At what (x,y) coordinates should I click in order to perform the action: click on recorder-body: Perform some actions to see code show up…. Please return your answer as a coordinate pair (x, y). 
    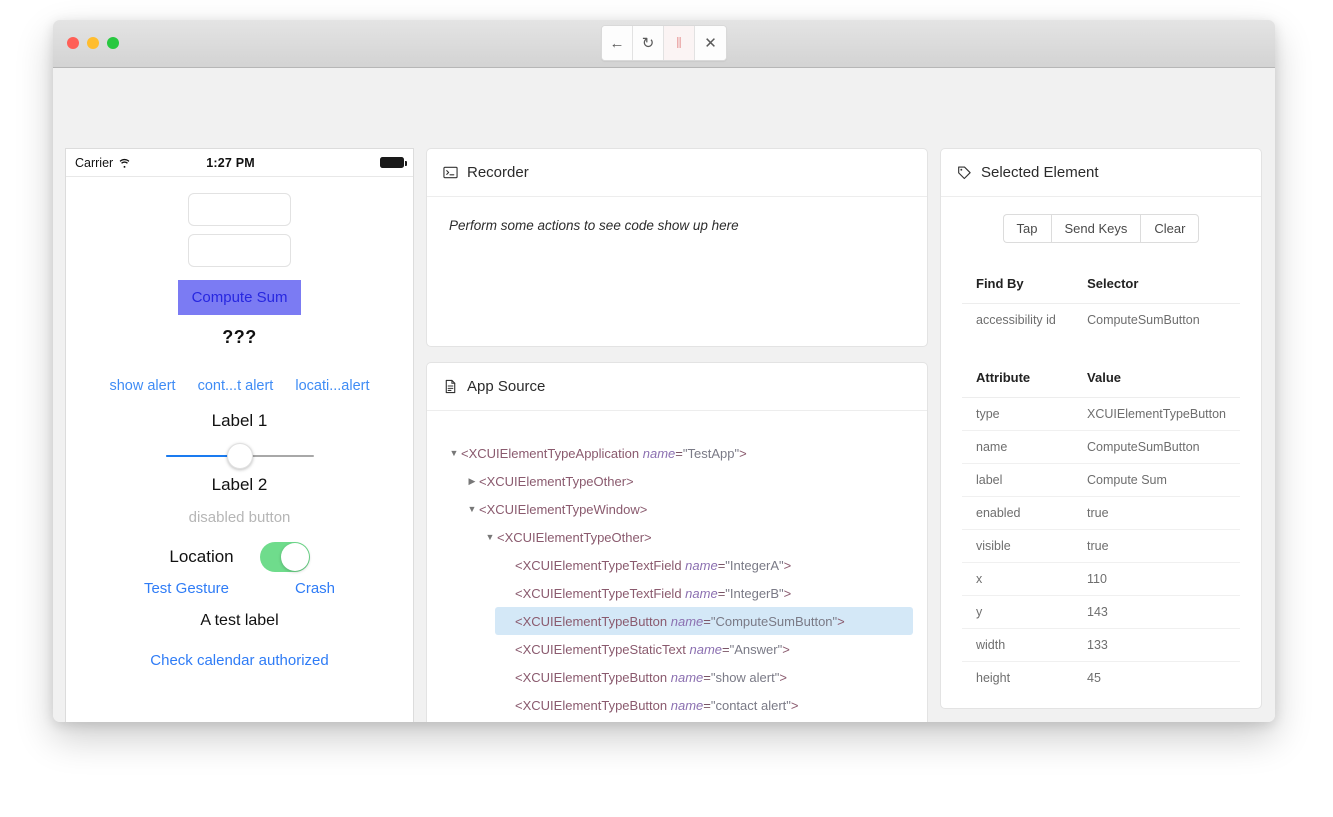
    Looking at the image, I should click on (677, 225).